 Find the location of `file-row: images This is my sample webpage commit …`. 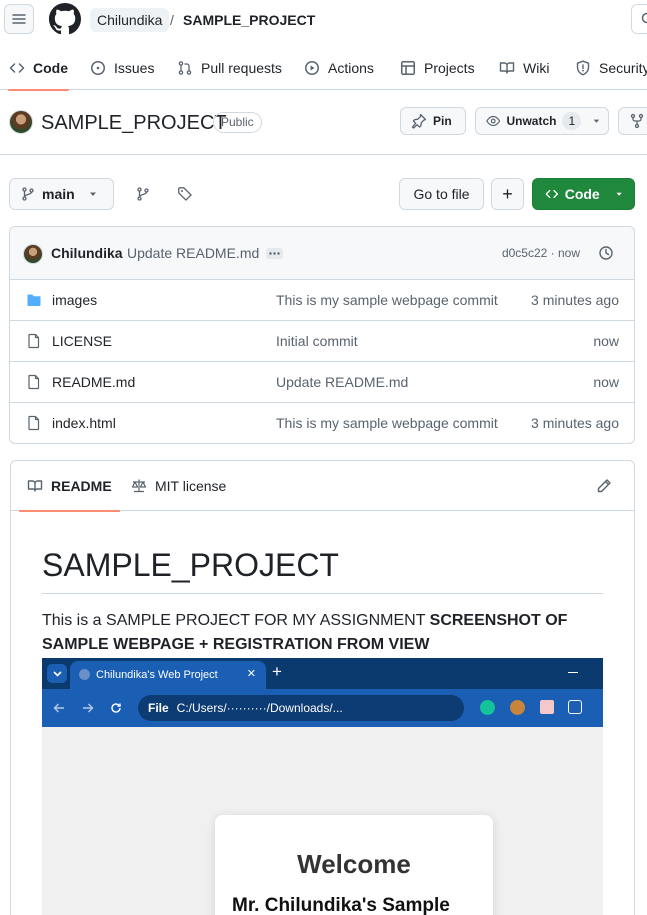

file-row: images This is my sample webpage commit … is located at coordinates (322, 300).